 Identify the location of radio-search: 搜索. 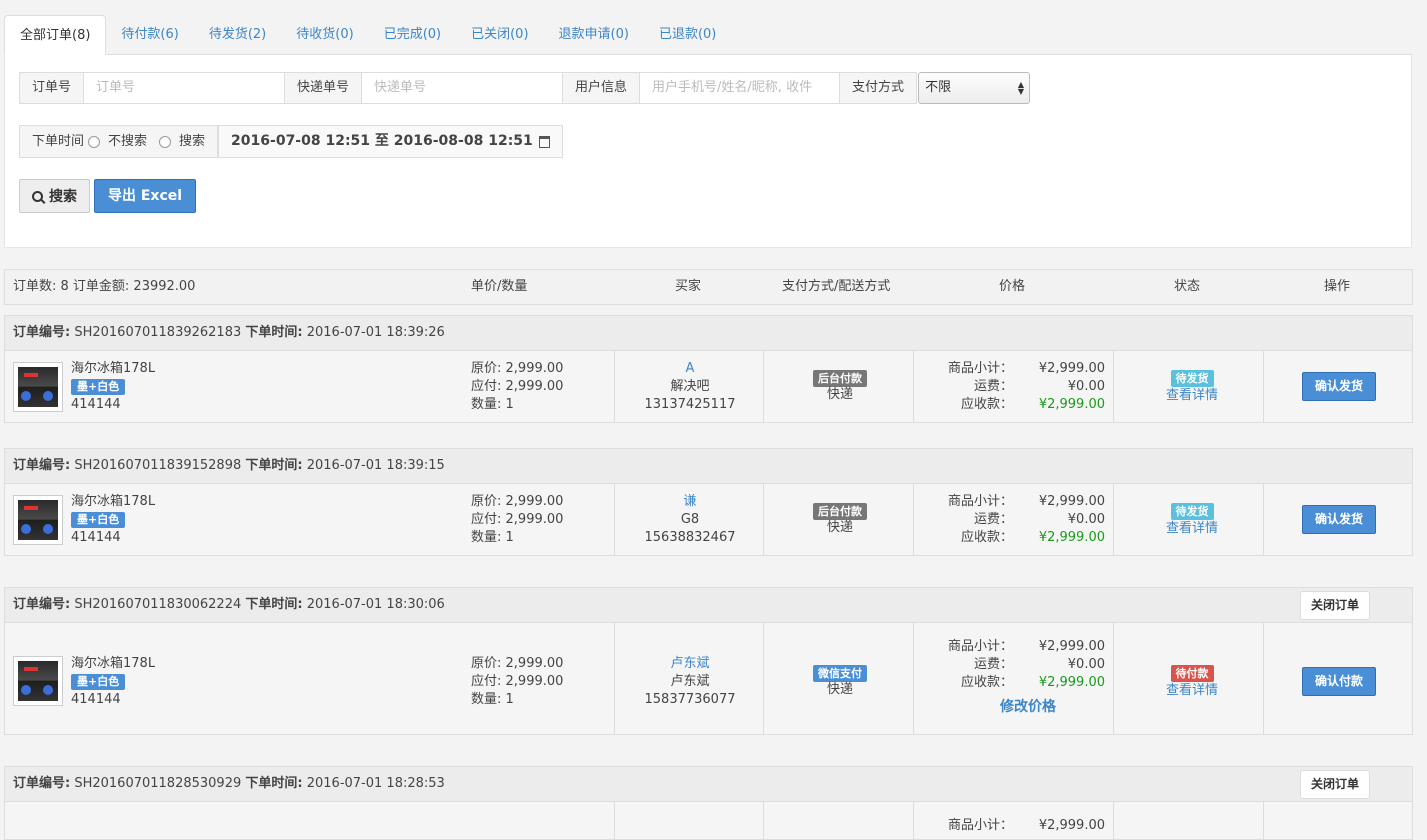
(182, 141).